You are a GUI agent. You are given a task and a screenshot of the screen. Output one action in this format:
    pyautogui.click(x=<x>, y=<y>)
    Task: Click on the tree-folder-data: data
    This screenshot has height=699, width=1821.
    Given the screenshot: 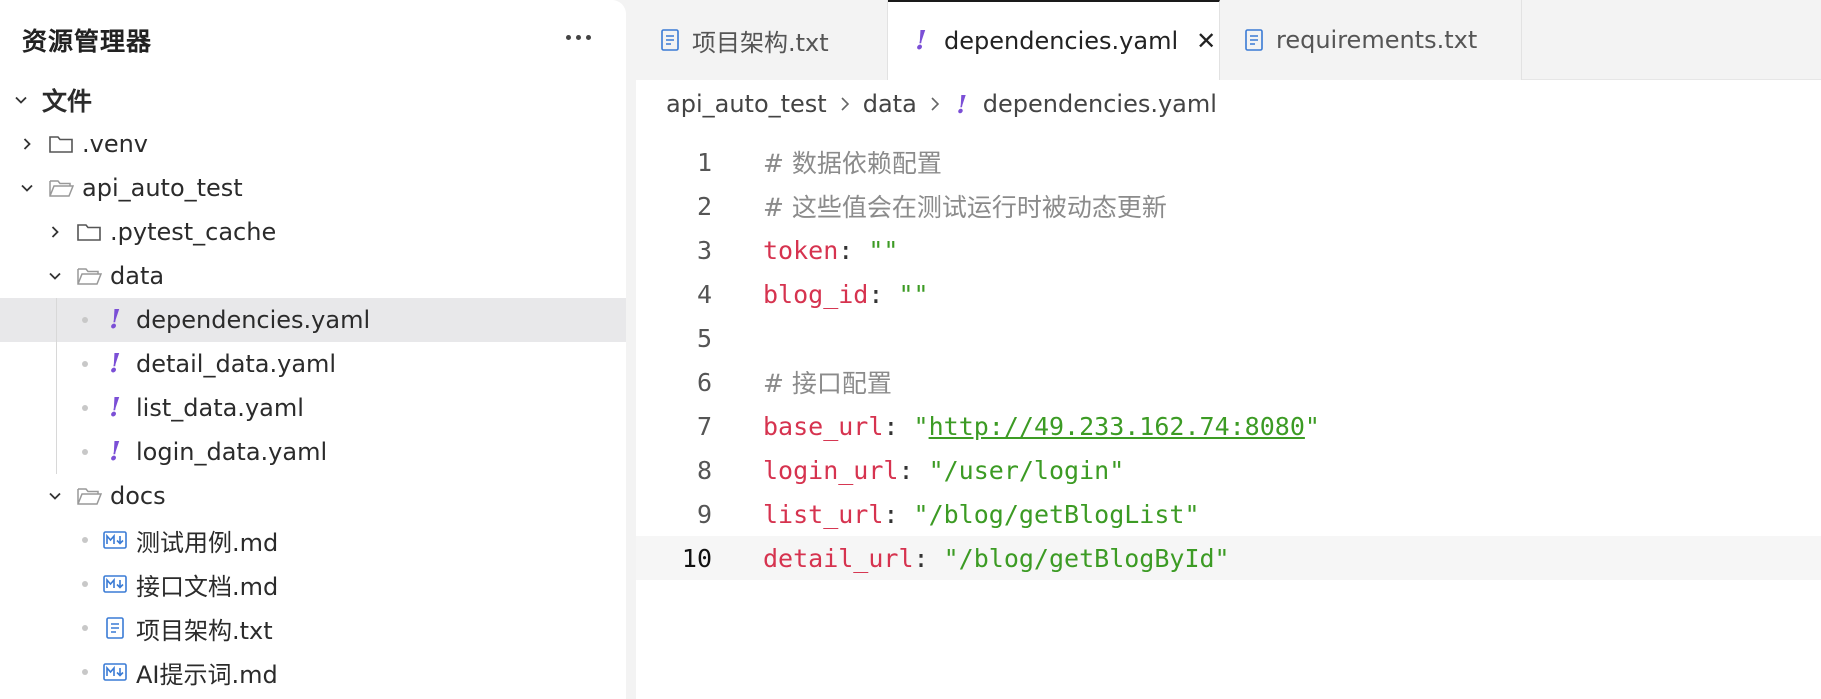 What is the action you would take?
    pyautogui.click(x=313, y=276)
    